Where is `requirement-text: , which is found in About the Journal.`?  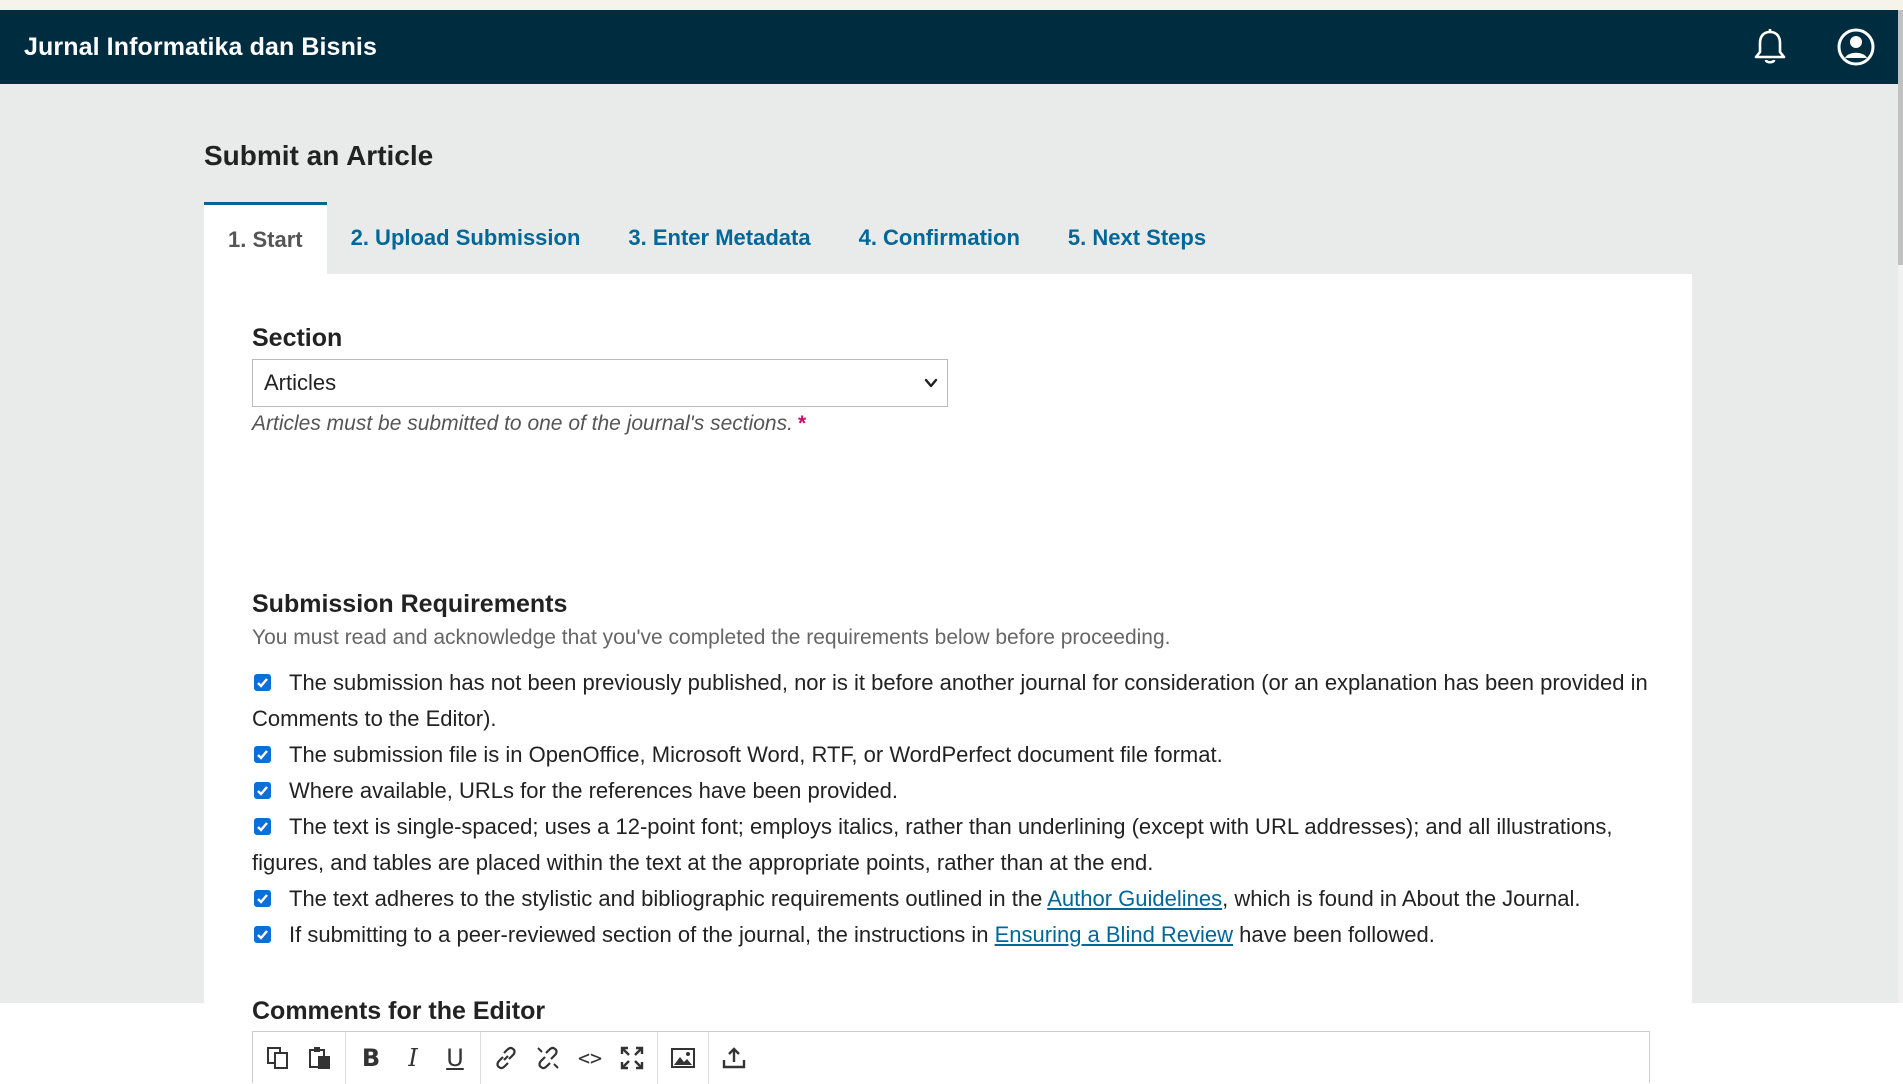
requirement-text: , which is found in About the Journal. is located at coordinates (1401, 898).